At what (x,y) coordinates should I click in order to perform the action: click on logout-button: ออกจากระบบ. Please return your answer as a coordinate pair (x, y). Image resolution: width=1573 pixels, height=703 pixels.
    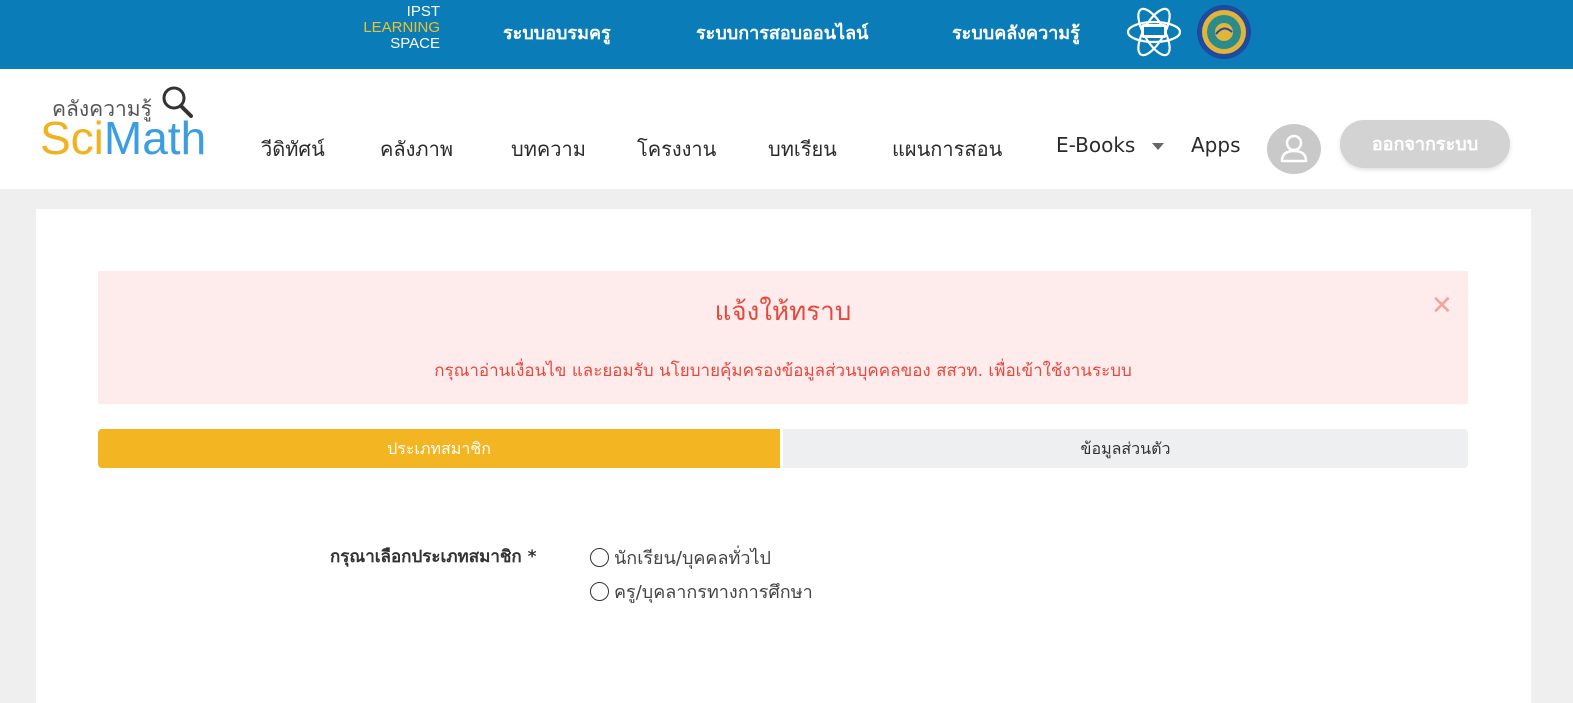
    Looking at the image, I should click on (1425, 144).